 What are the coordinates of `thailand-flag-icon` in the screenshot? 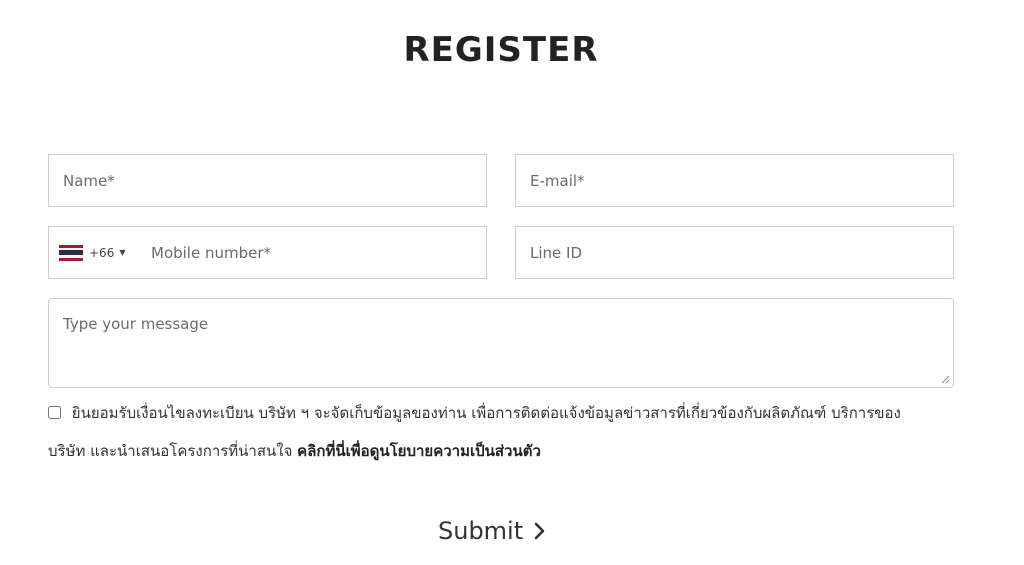 It's located at (71, 252).